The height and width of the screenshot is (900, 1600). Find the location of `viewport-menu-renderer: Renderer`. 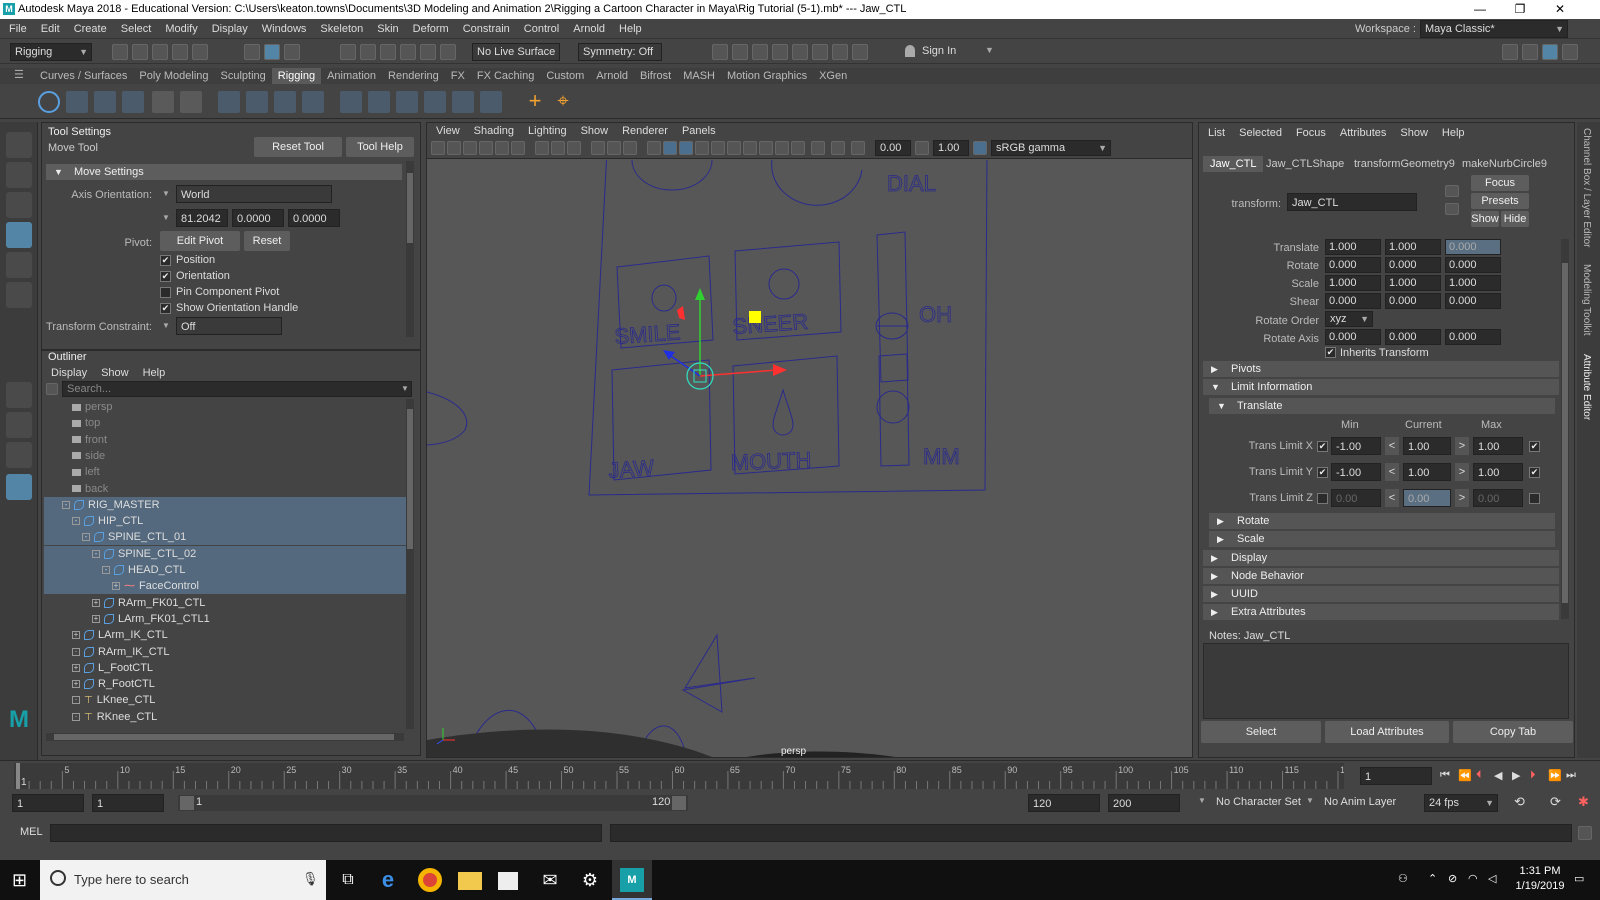

viewport-menu-renderer: Renderer is located at coordinates (645, 131).